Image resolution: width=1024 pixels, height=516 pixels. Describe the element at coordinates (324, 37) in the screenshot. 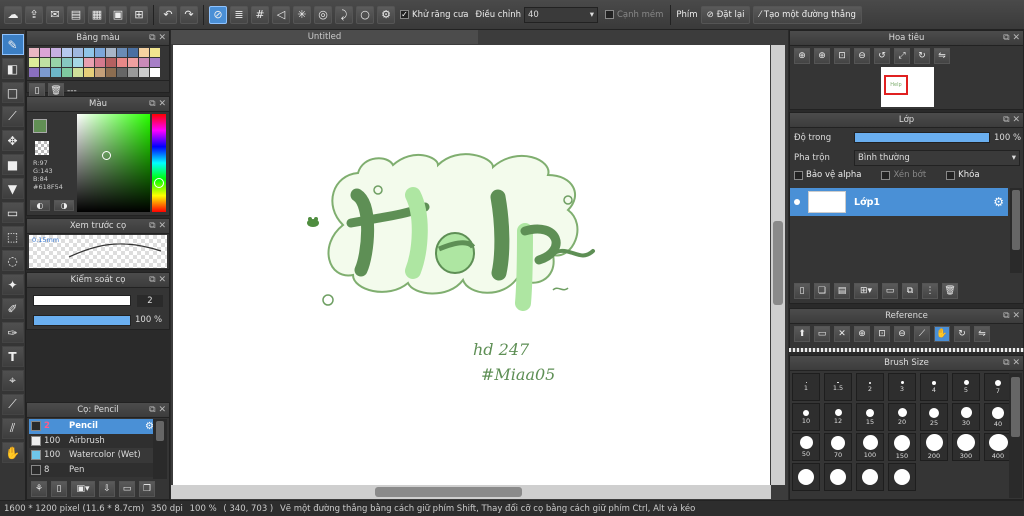

I see `document-tab: Untitled` at that location.